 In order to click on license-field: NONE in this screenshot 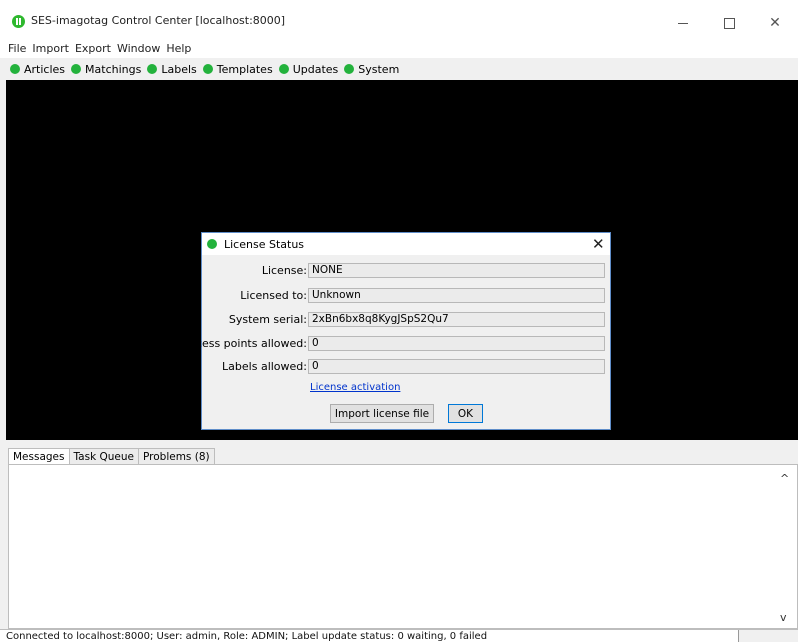, I will do `click(456, 270)`.